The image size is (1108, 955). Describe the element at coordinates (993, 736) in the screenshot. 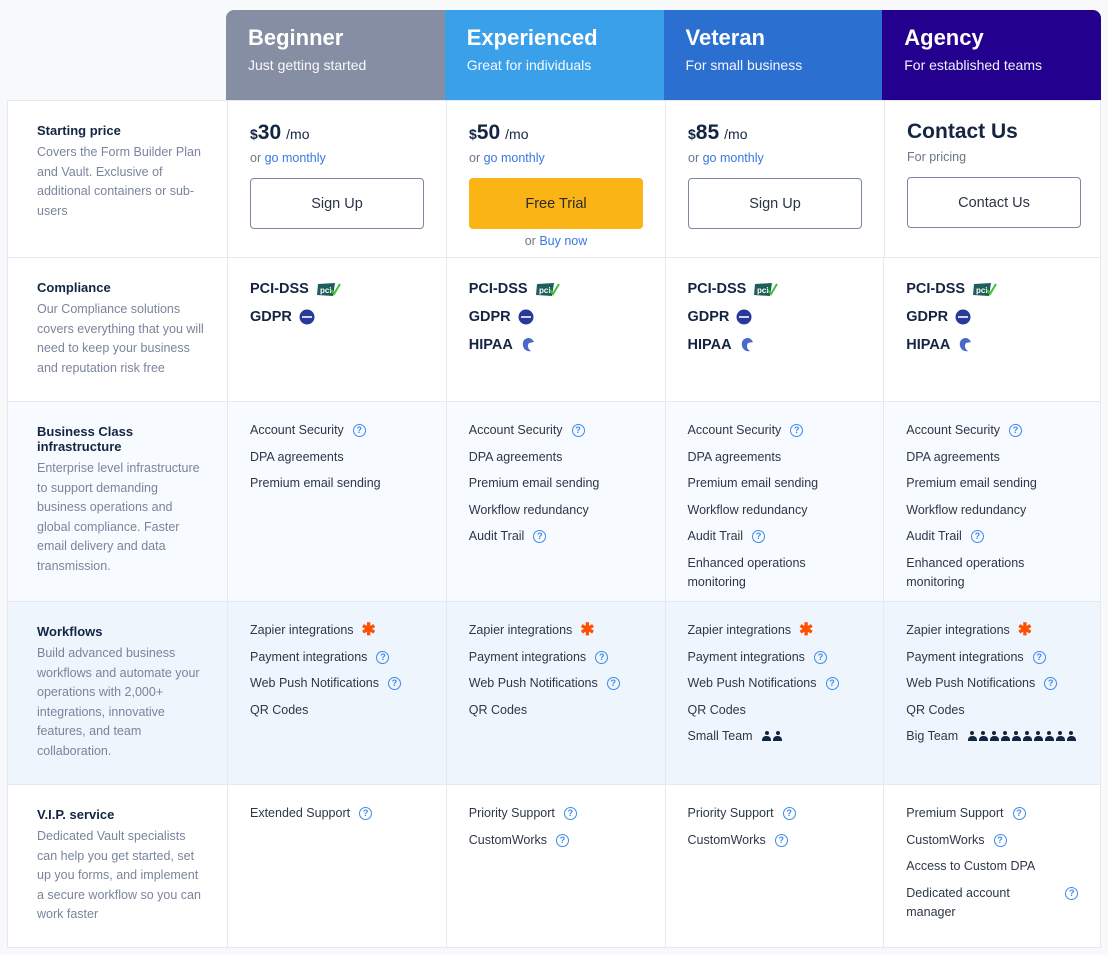

I see `feature-item: Big Team` at that location.